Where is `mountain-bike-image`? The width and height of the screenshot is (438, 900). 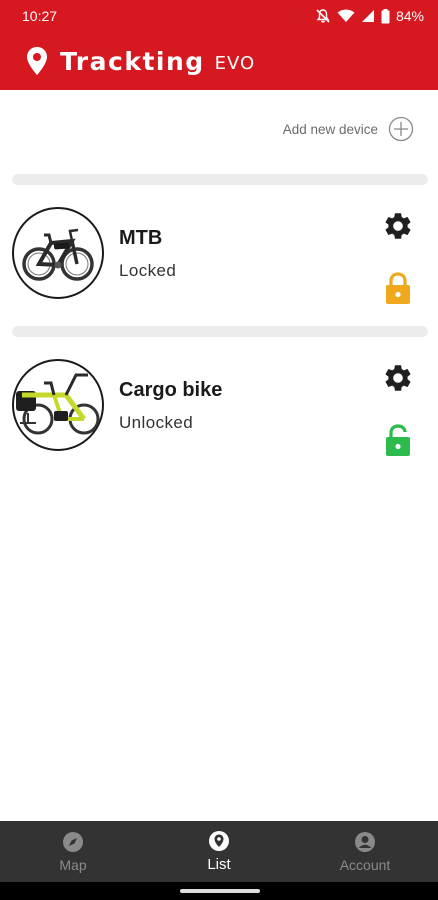 mountain-bike-image is located at coordinates (58, 254).